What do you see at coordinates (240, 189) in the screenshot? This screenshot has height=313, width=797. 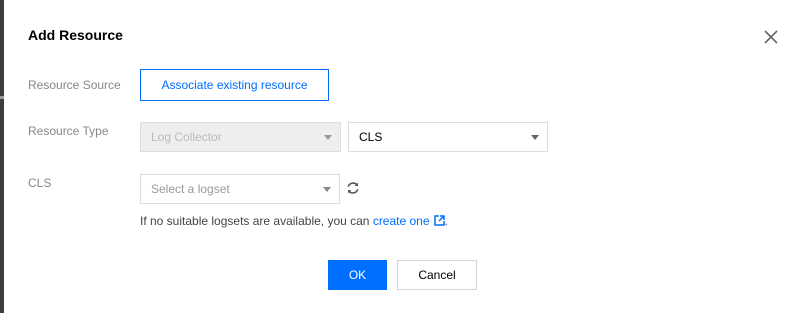 I see `logset-select: Select a logset` at bounding box center [240, 189].